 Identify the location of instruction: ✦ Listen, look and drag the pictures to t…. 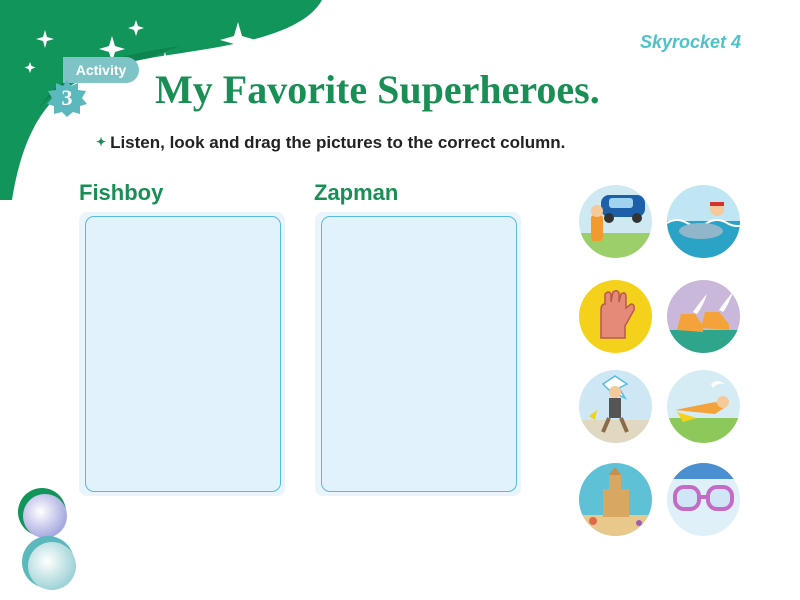
(330, 143).